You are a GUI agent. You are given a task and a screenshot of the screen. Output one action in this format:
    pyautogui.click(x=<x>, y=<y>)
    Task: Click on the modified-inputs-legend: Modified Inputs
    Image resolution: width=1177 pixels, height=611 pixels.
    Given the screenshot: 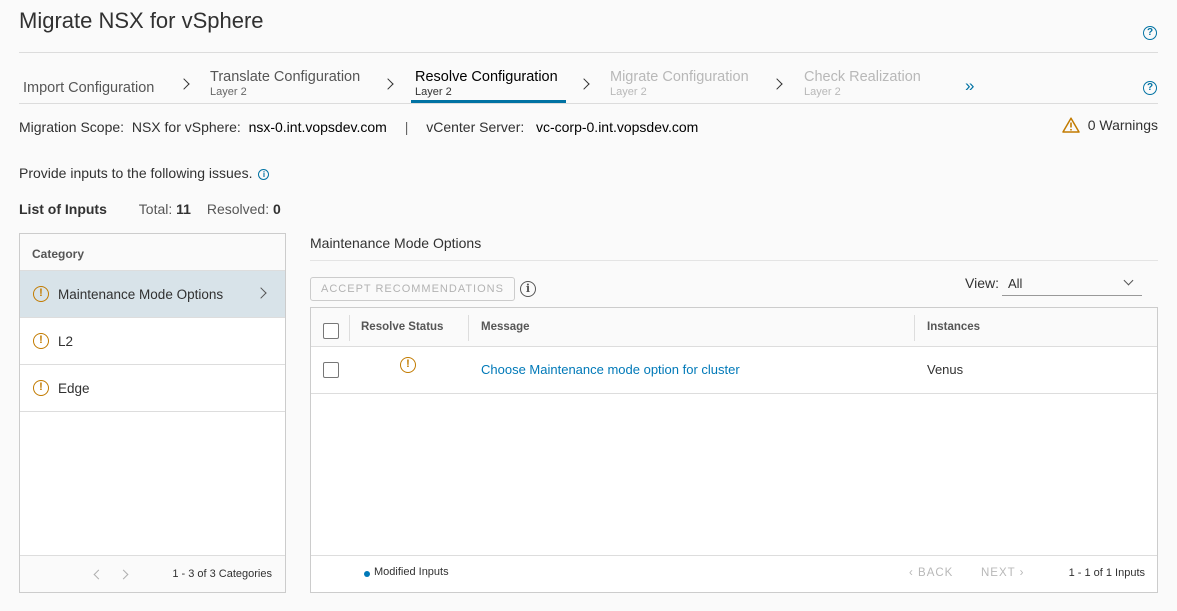 What is the action you would take?
    pyautogui.click(x=411, y=572)
    